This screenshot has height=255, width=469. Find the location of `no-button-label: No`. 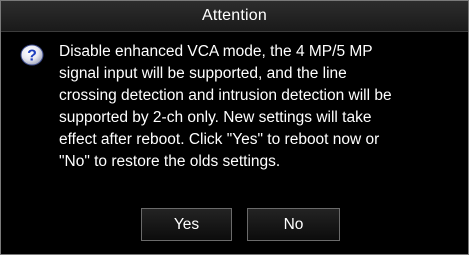

no-button-label: No is located at coordinates (293, 224).